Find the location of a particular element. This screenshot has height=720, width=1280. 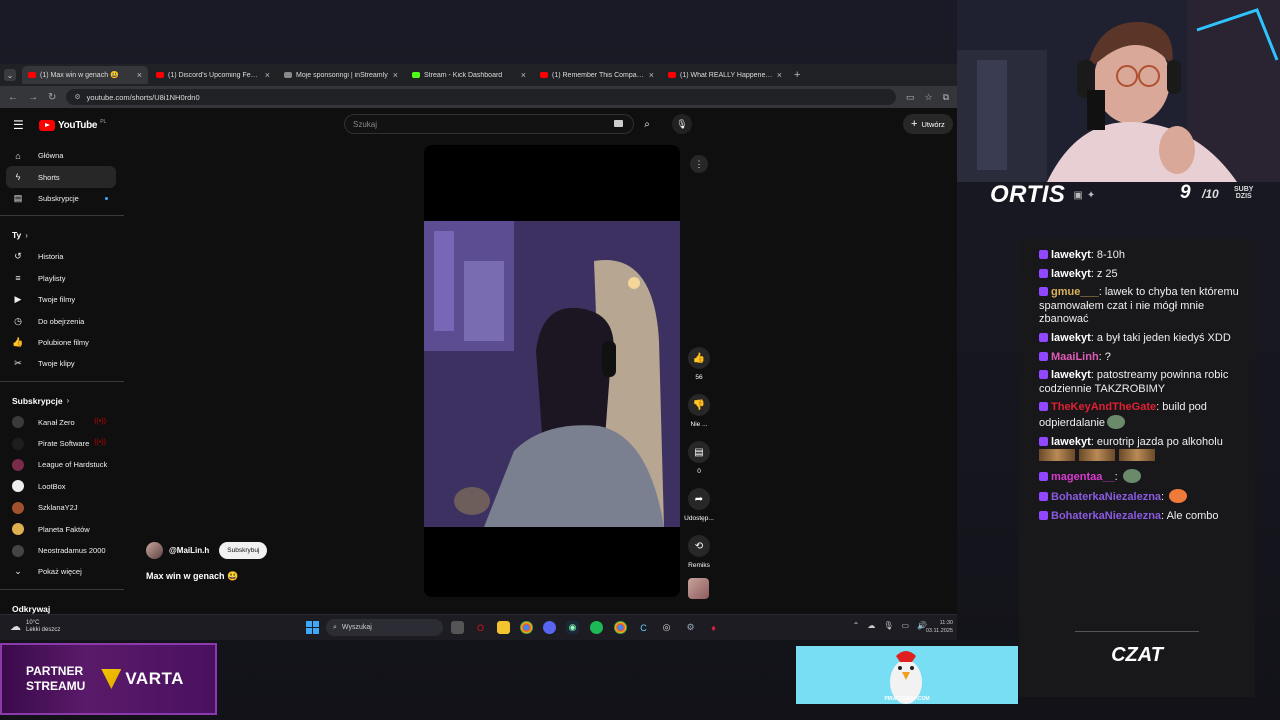

subscription-item: Neostradamus 2000 is located at coordinates (58, 550).